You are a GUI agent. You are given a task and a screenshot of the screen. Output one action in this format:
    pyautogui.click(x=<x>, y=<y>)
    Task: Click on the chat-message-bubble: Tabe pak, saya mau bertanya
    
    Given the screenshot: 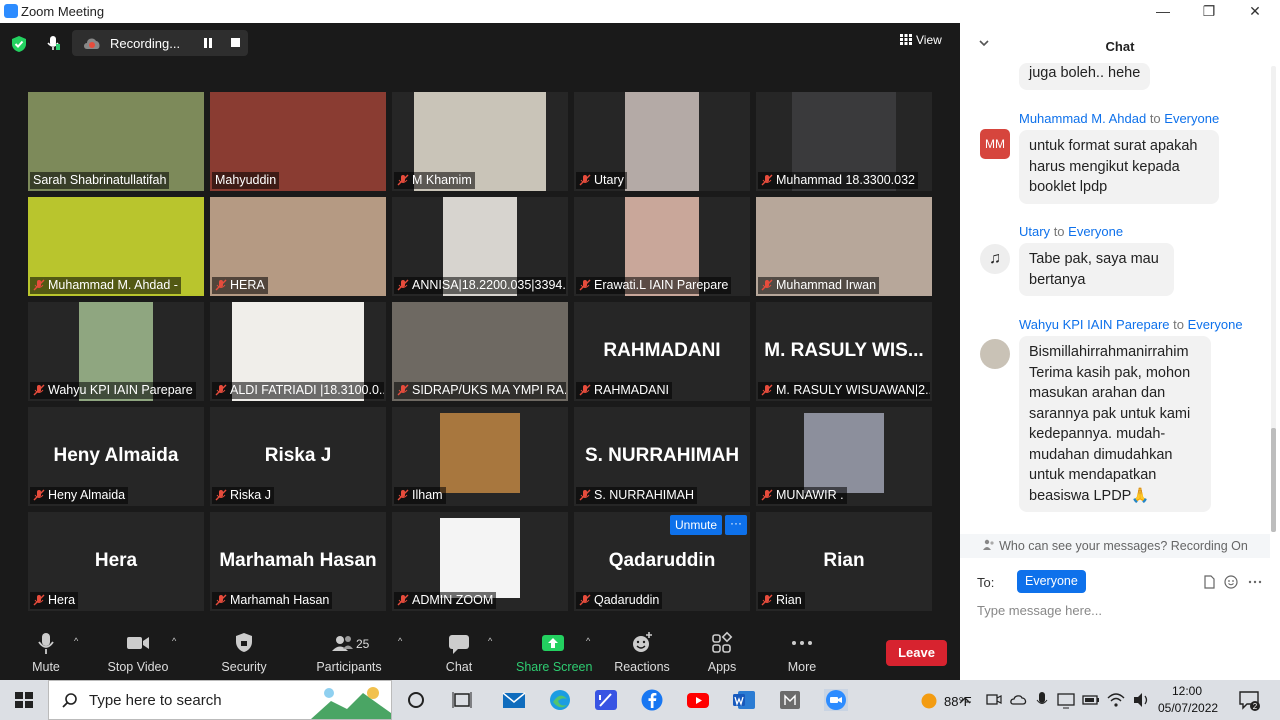 What is the action you would take?
    pyautogui.click(x=1096, y=270)
    